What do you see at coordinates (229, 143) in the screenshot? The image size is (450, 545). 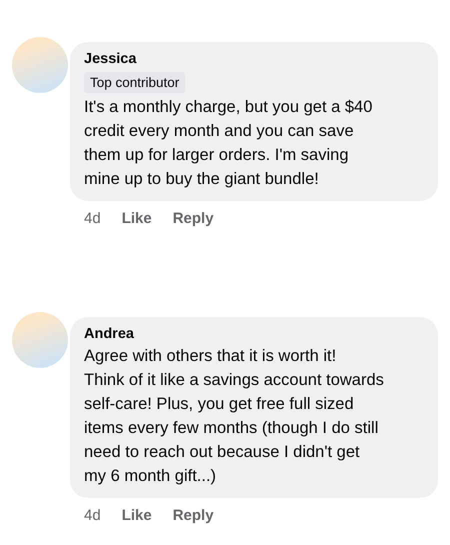 I see `comment-text: It's a monthly charge, but you get a $40 credit every month and you can save them up for larger orders. I'm saving mine up to buy the giant bundle!` at bounding box center [229, 143].